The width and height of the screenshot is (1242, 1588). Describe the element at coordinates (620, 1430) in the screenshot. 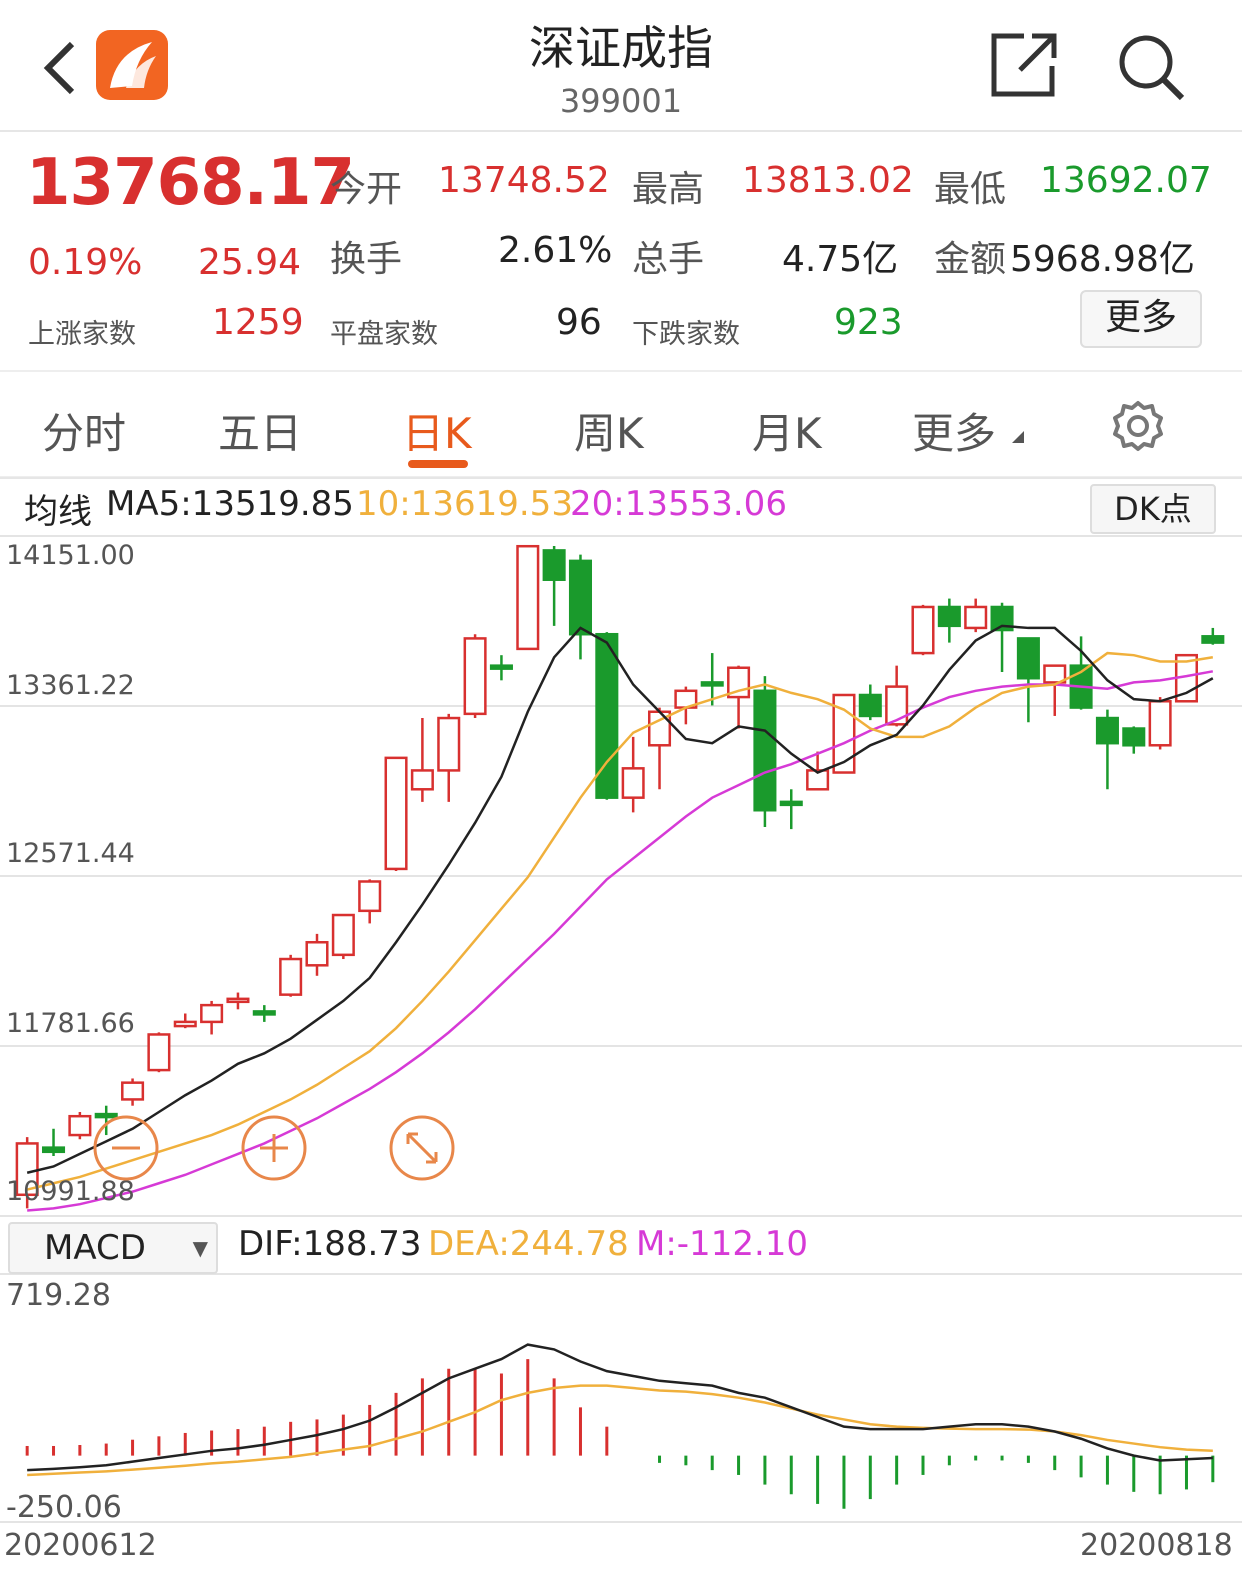

I see `dea-line` at that location.